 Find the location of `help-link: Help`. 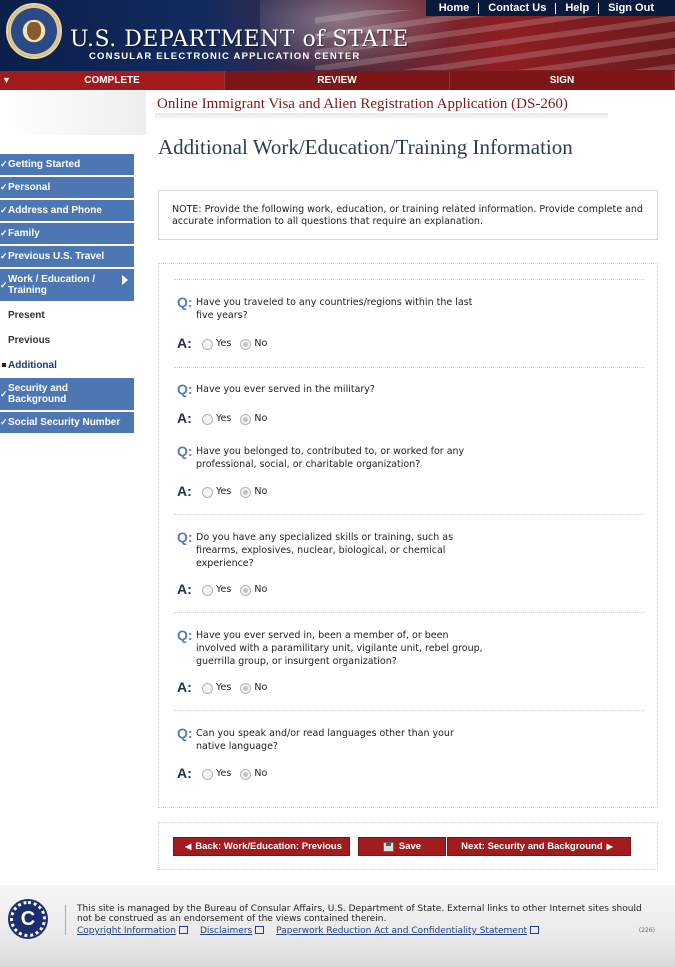

help-link: Help is located at coordinates (576, 8).